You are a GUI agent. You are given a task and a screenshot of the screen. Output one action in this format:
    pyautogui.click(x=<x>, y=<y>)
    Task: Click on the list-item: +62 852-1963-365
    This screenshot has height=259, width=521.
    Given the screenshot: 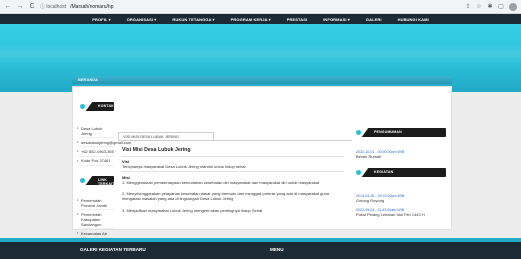 What is the action you would take?
    pyautogui.click(x=95, y=152)
    